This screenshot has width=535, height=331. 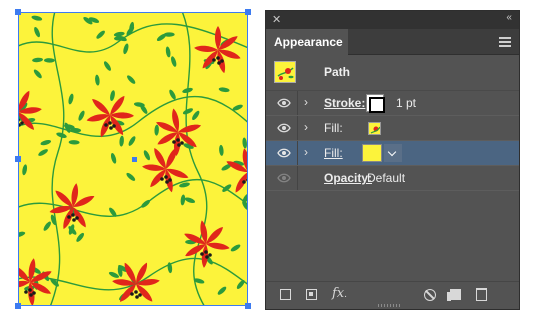 I want to click on tab-appearance: Appearance, so click(x=307, y=42).